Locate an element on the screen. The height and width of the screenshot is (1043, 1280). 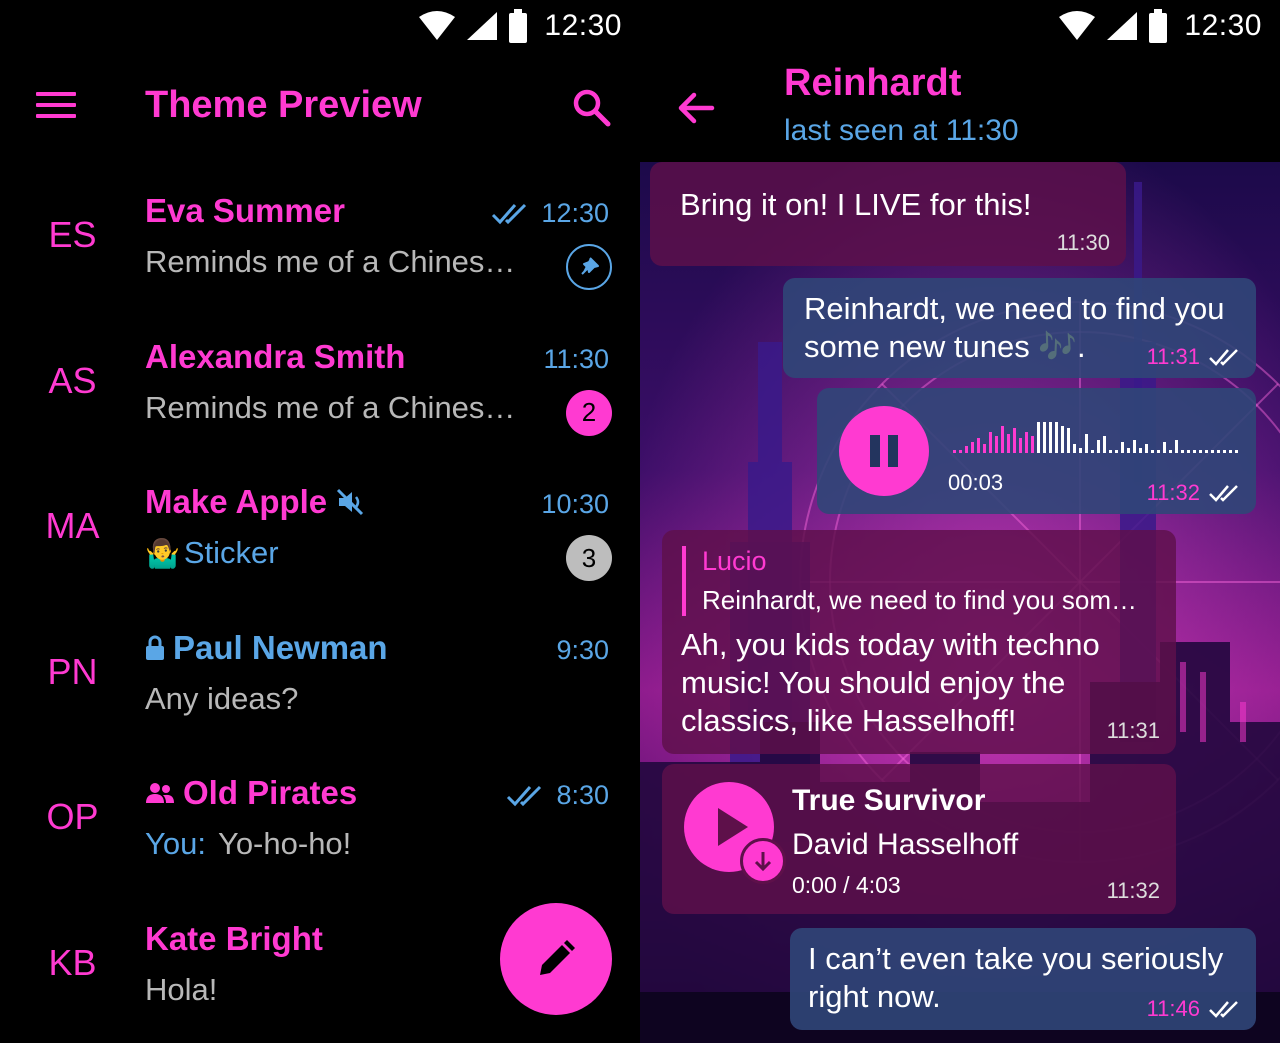
download-badge is located at coordinates (763, 861).